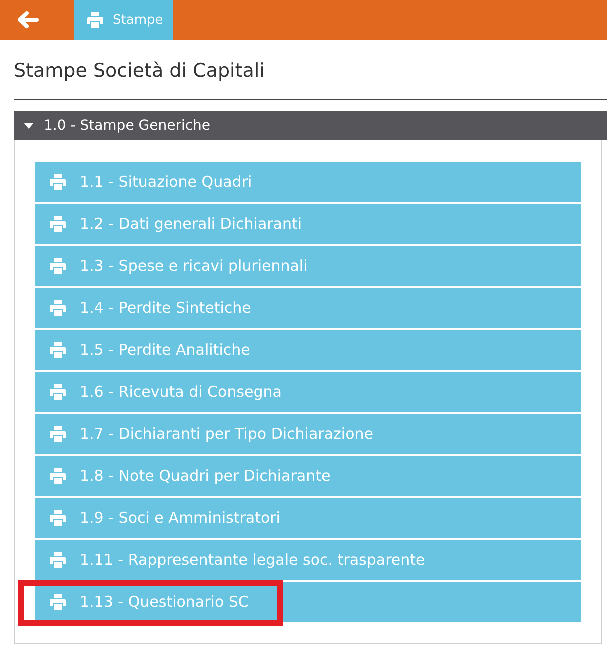  I want to click on print-item: 1.2 - Dati generali Dichiaranti, so click(308, 224).